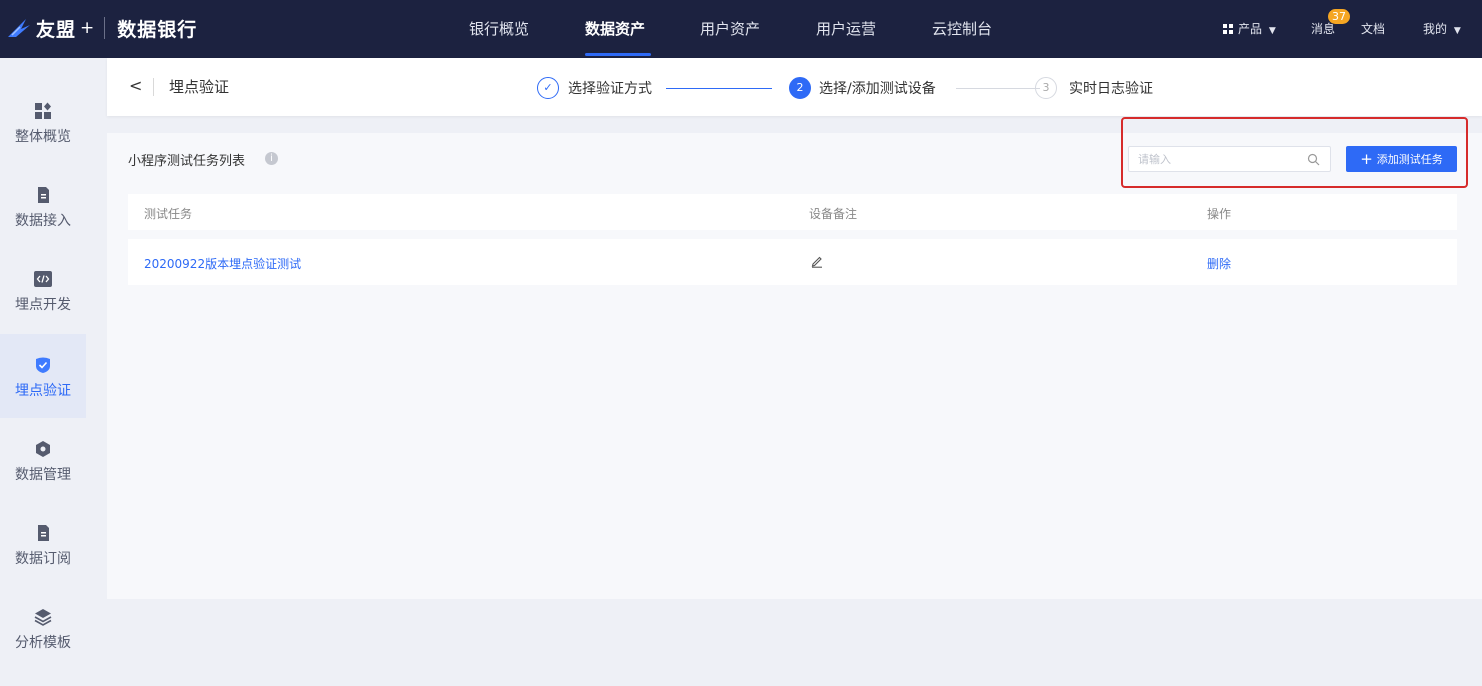  What do you see at coordinates (610, 89) in the screenshot?
I see `step-1-label: 选择验证方式` at bounding box center [610, 89].